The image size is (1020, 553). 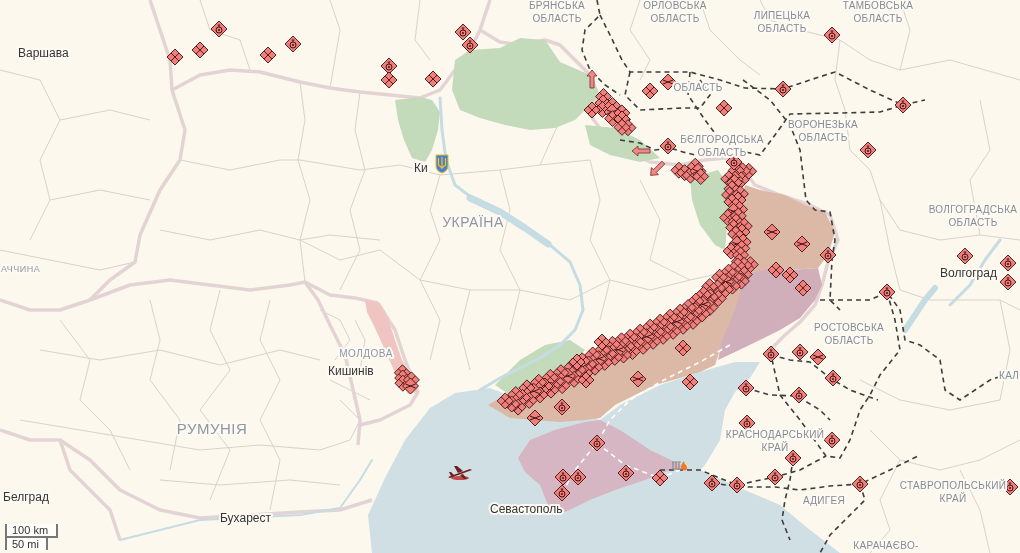 What do you see at coordinates (823, 131) in the screenshot?
I see `region-label: ВОРОНЕЗЬКА ОБЛАСТЬ` at bounding box center [823, 131].